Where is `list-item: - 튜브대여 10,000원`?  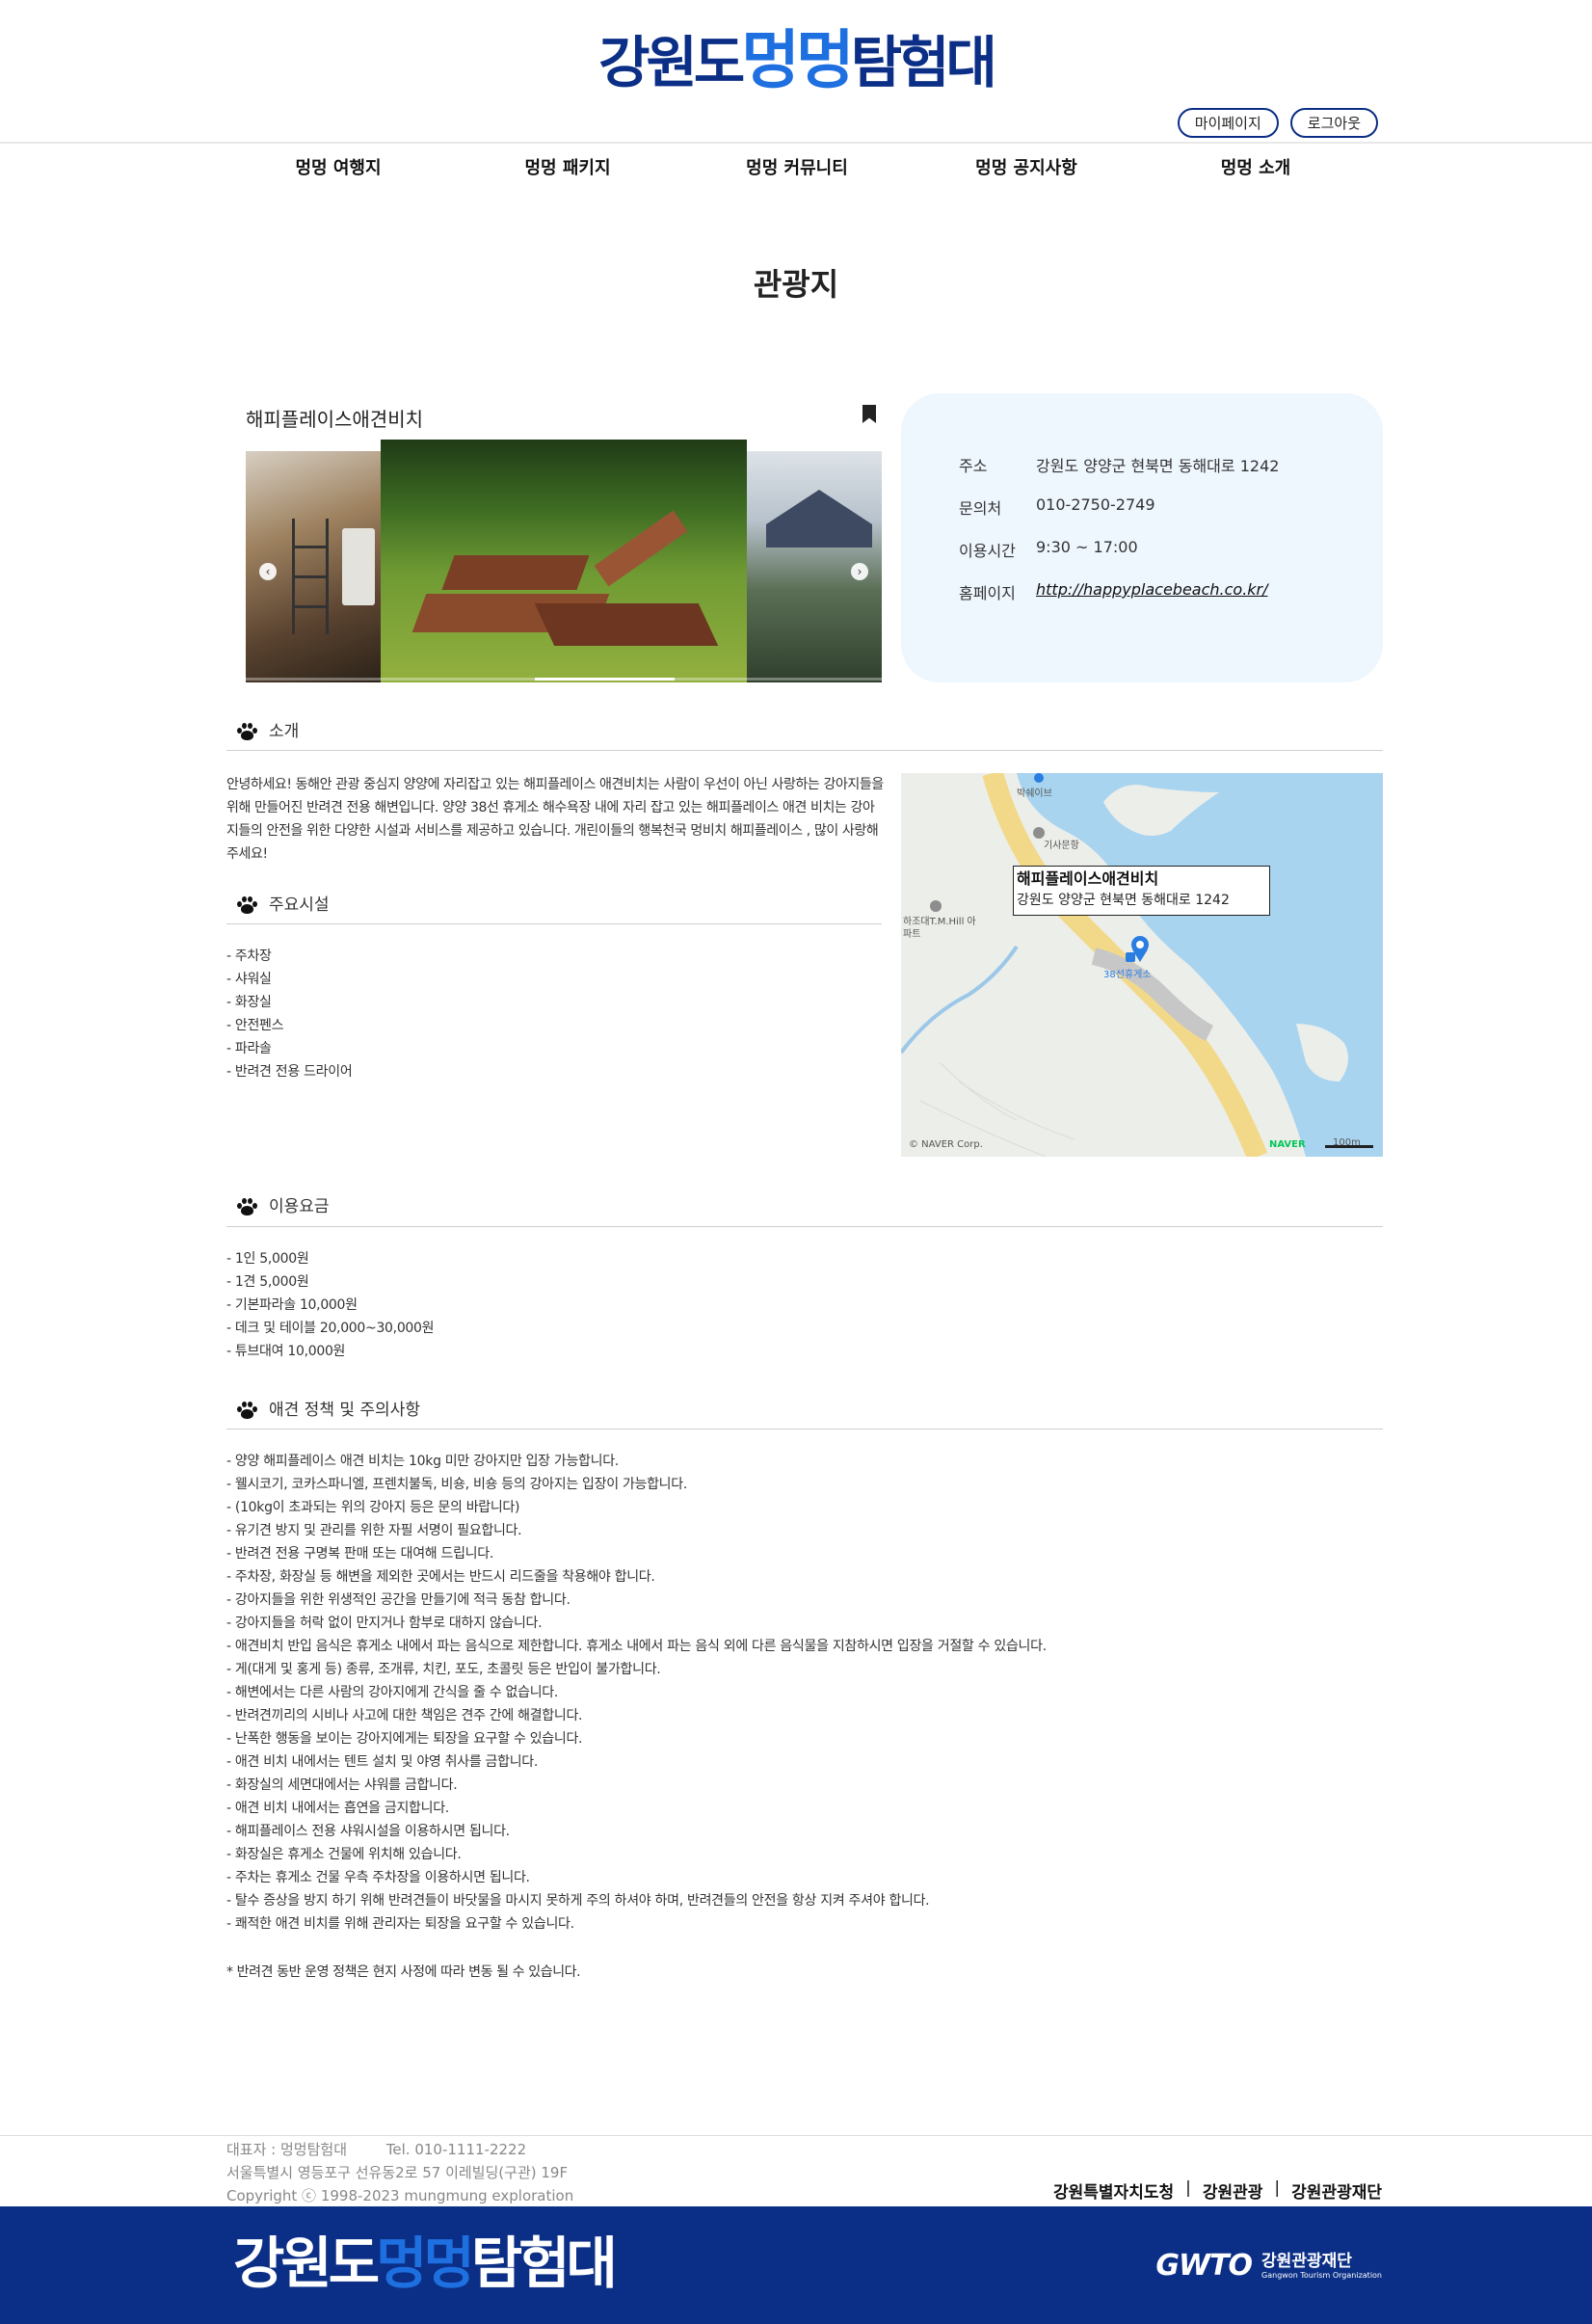
list-item: - 튜브대여 10,000원 is located at coordinates (286, 1351).